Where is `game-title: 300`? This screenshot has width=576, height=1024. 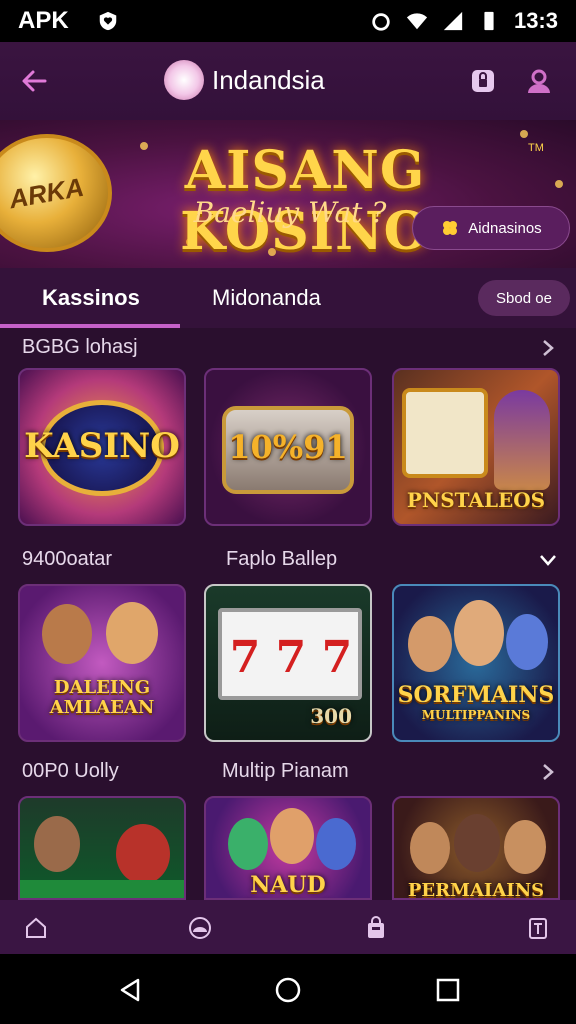 game-title: 300 is located at coordinates (331, 716).